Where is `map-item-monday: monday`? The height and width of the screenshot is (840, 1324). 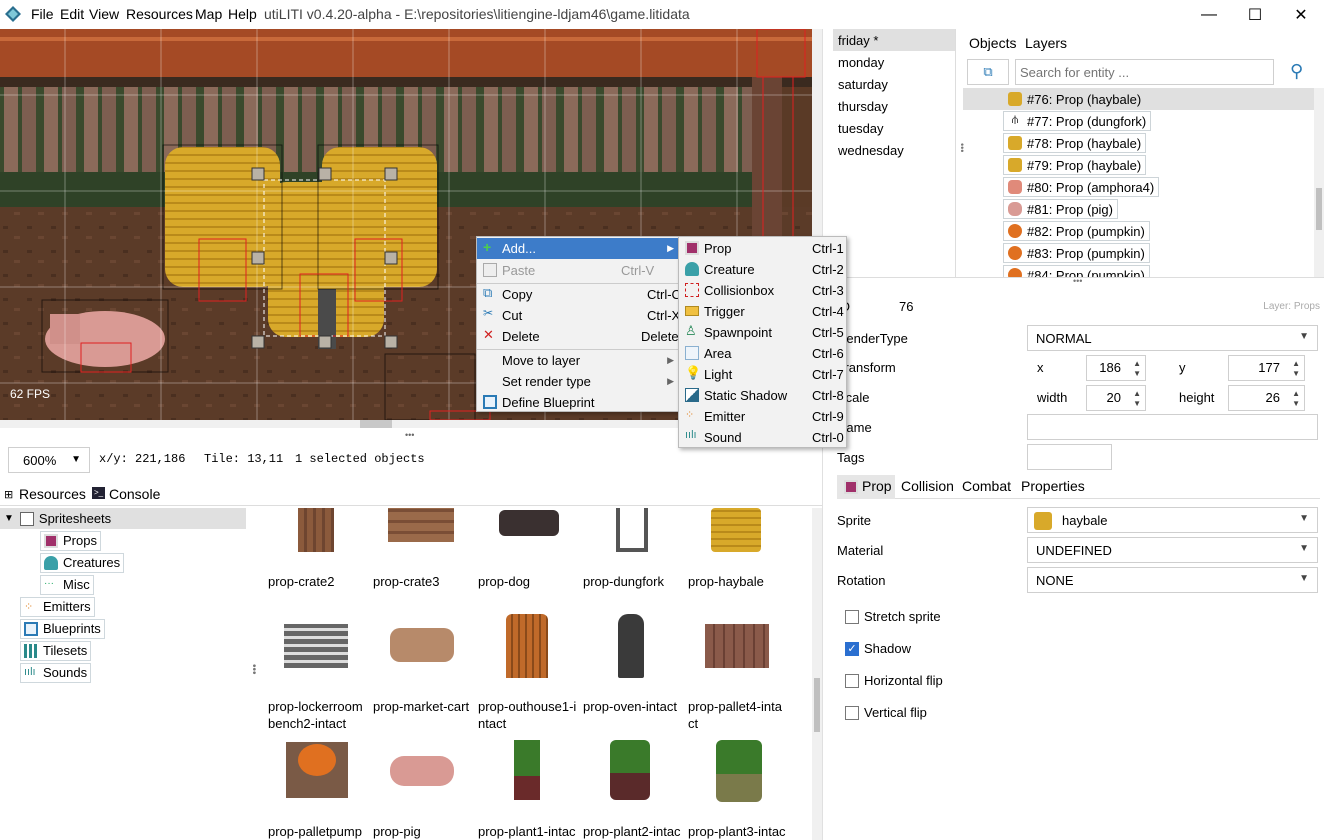
map-item-monday: monday is located at coordinates (894, 62).